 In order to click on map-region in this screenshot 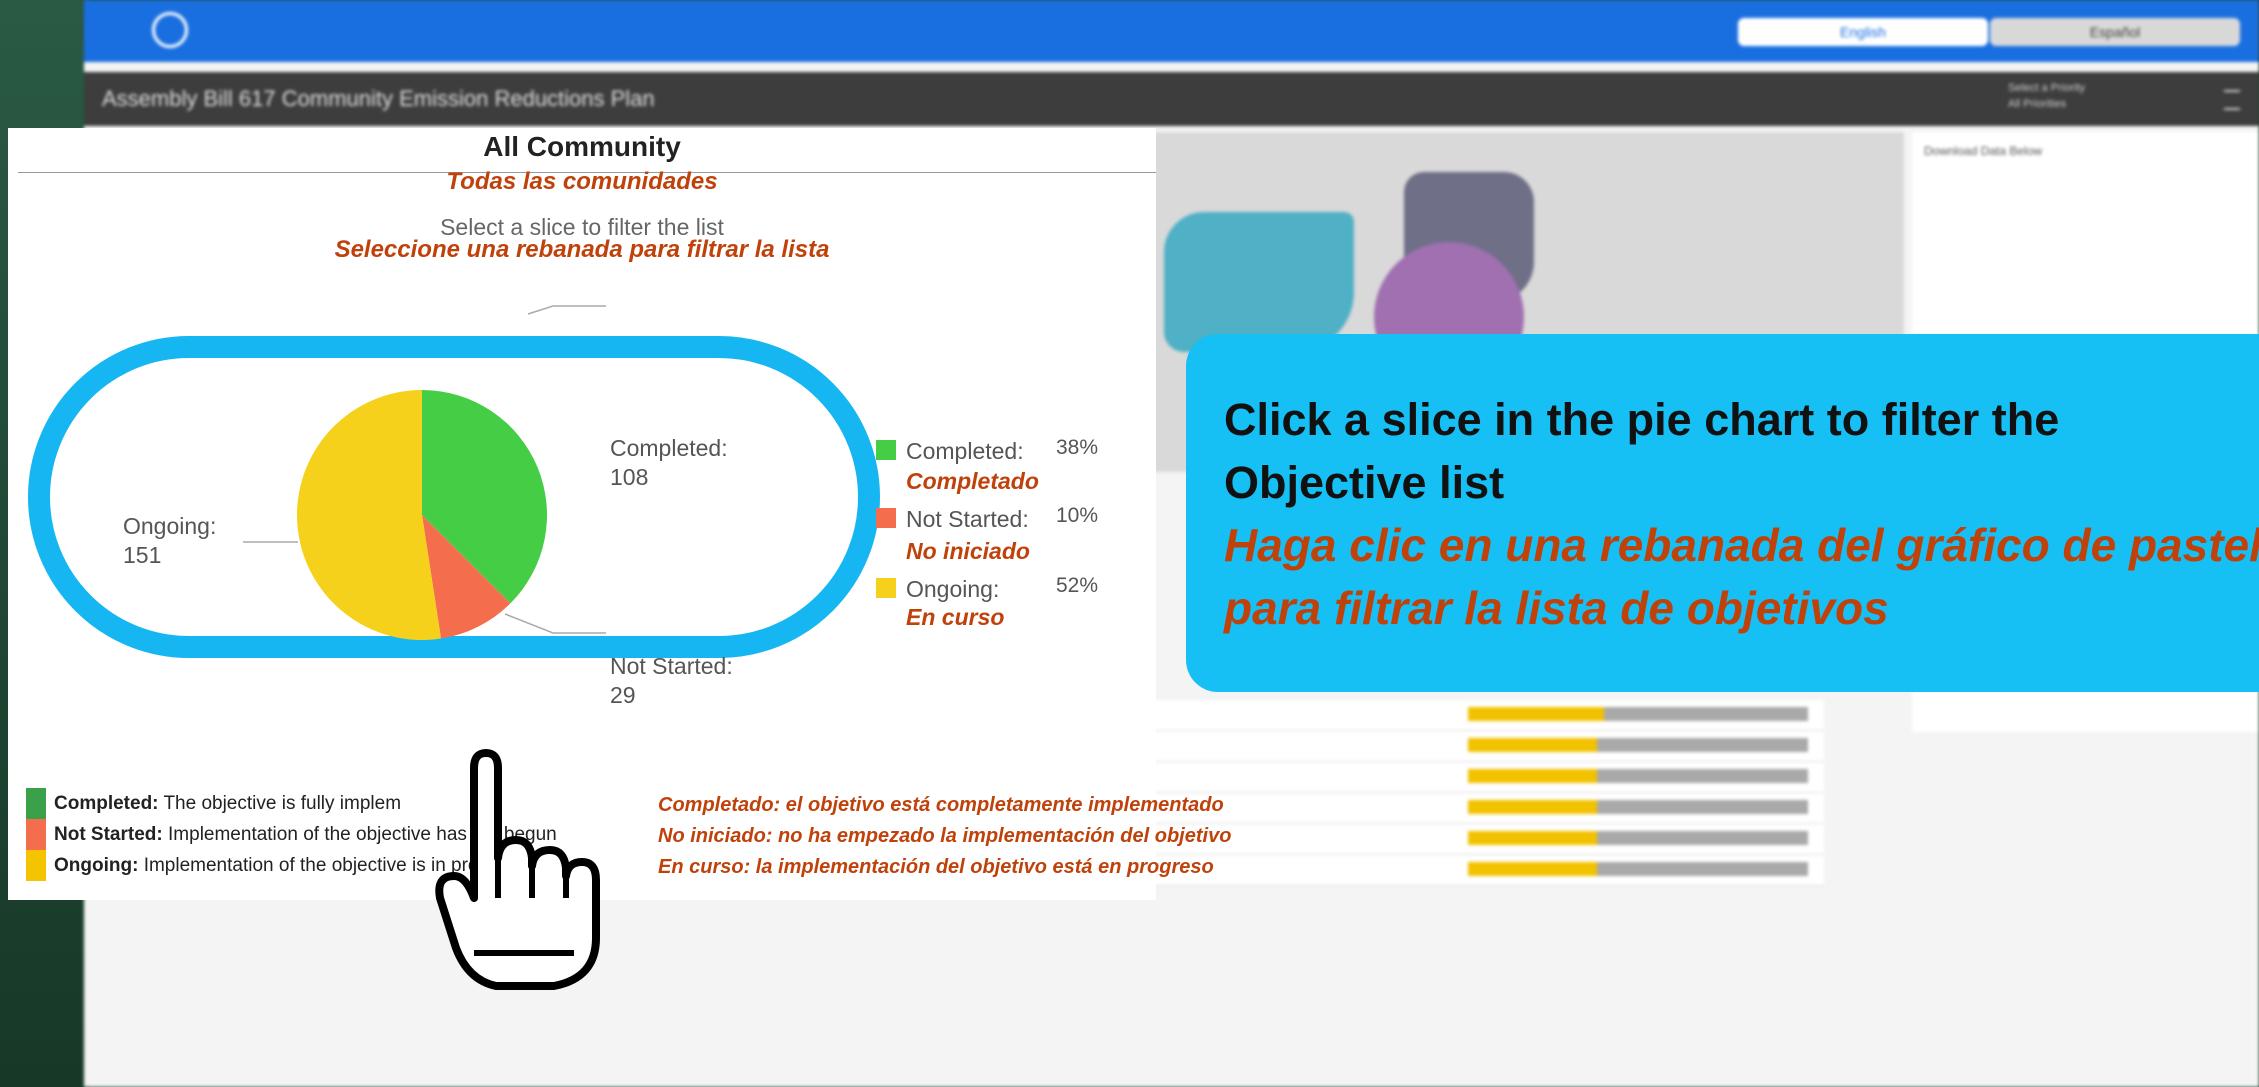, I will do `click(1259, 282)`.